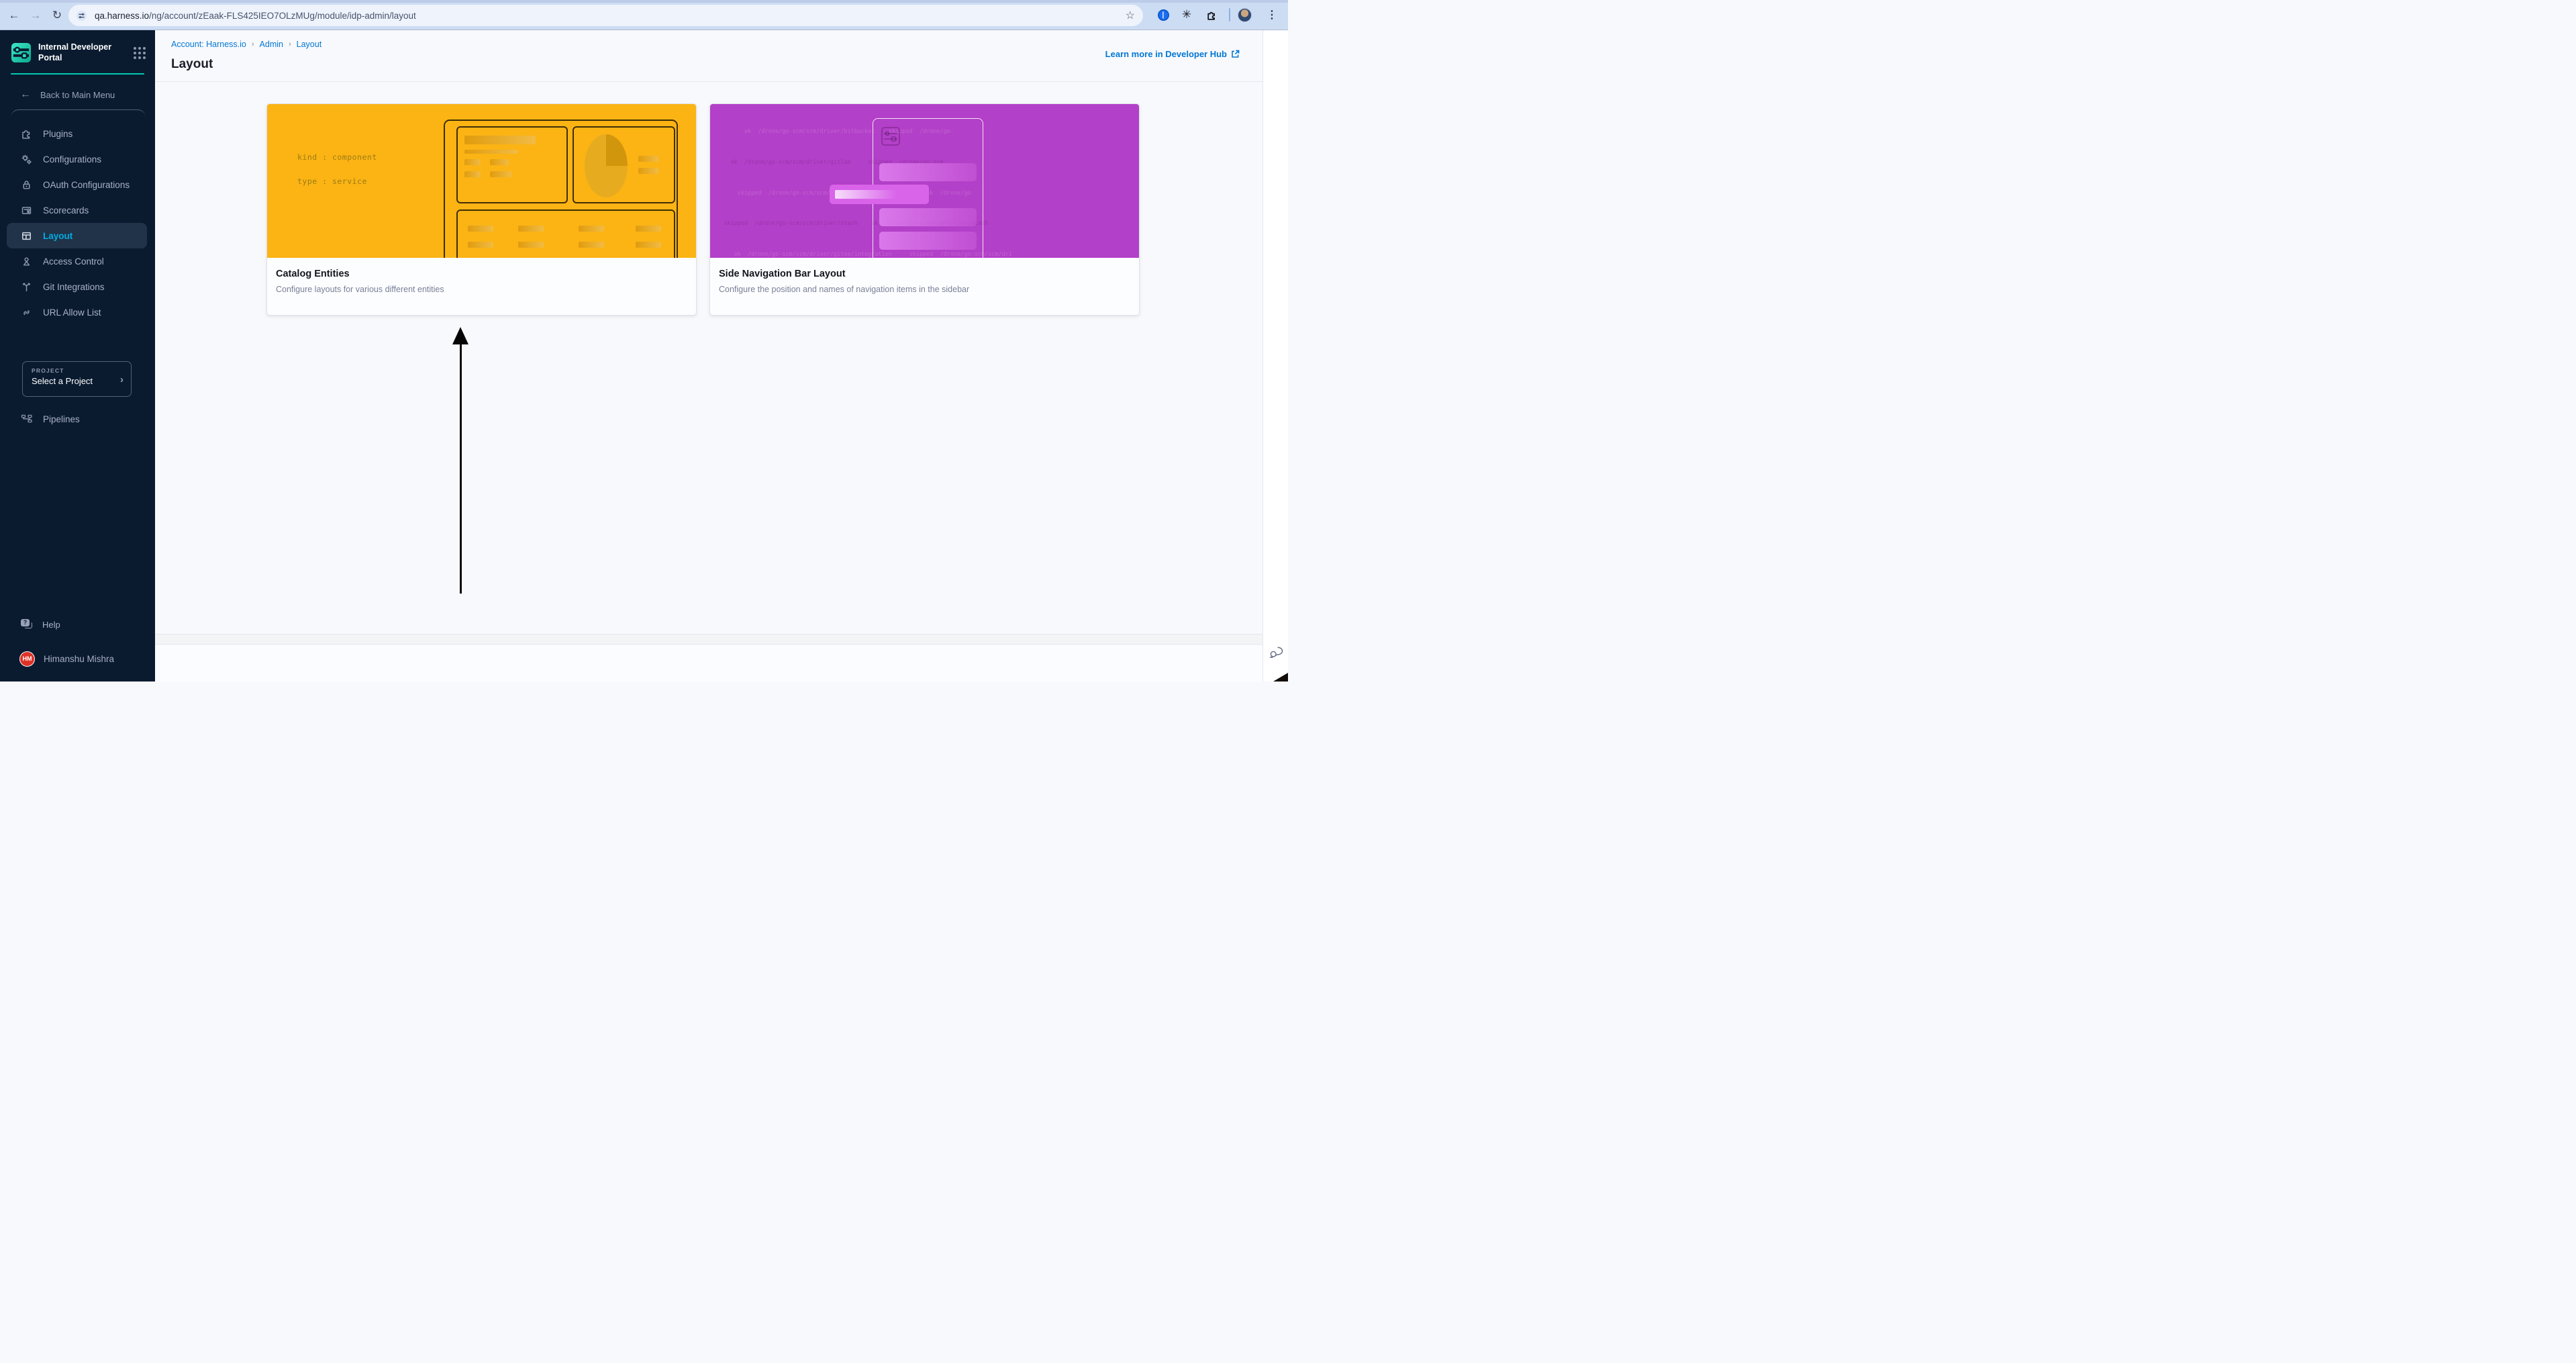  Describe the element at coordinates (1275, 356) in the screenshot. I see `right-rail` at that location.